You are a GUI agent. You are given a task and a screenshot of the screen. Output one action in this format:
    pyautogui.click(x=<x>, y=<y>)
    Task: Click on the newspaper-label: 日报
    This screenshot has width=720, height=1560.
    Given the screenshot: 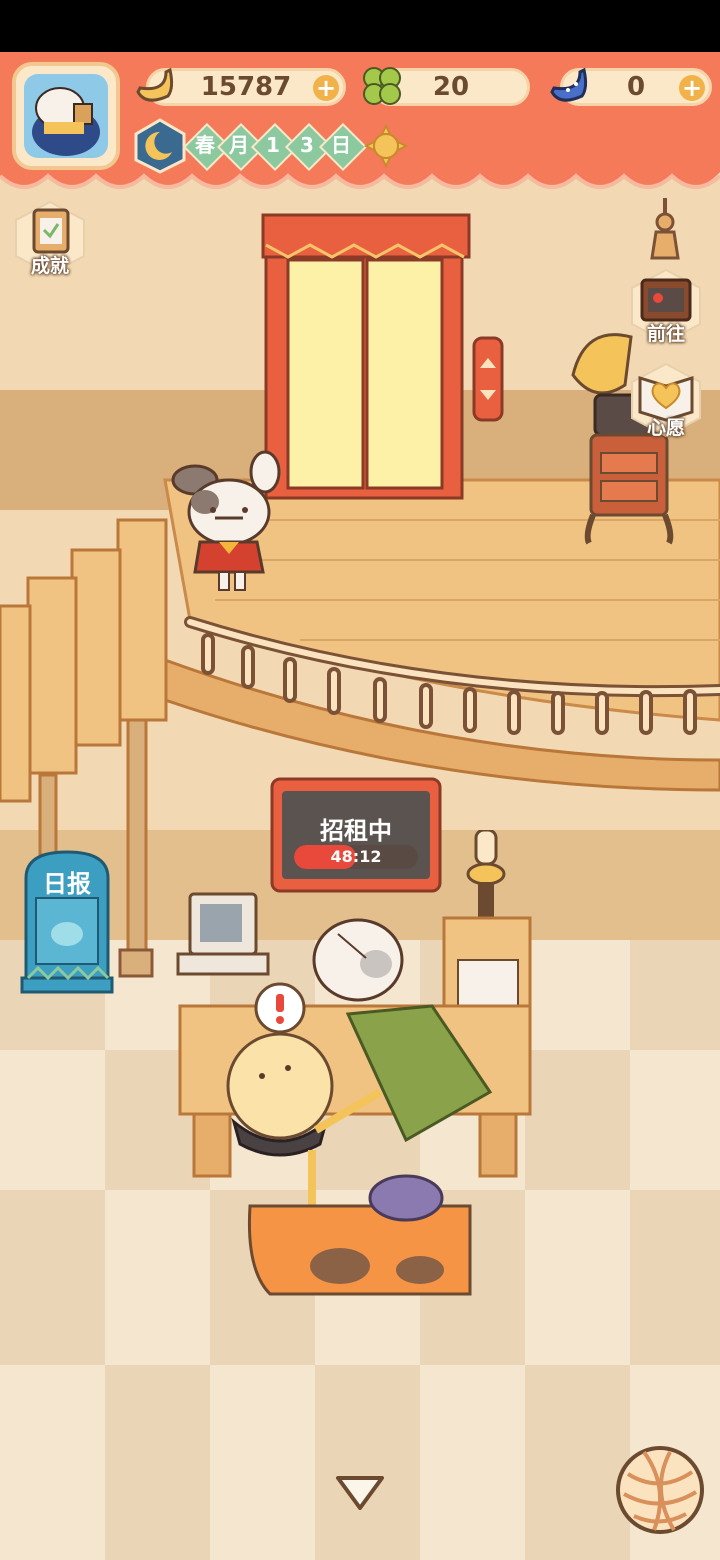 What is the action you would take?
    pyautogui.click(x=67, y=884)
    